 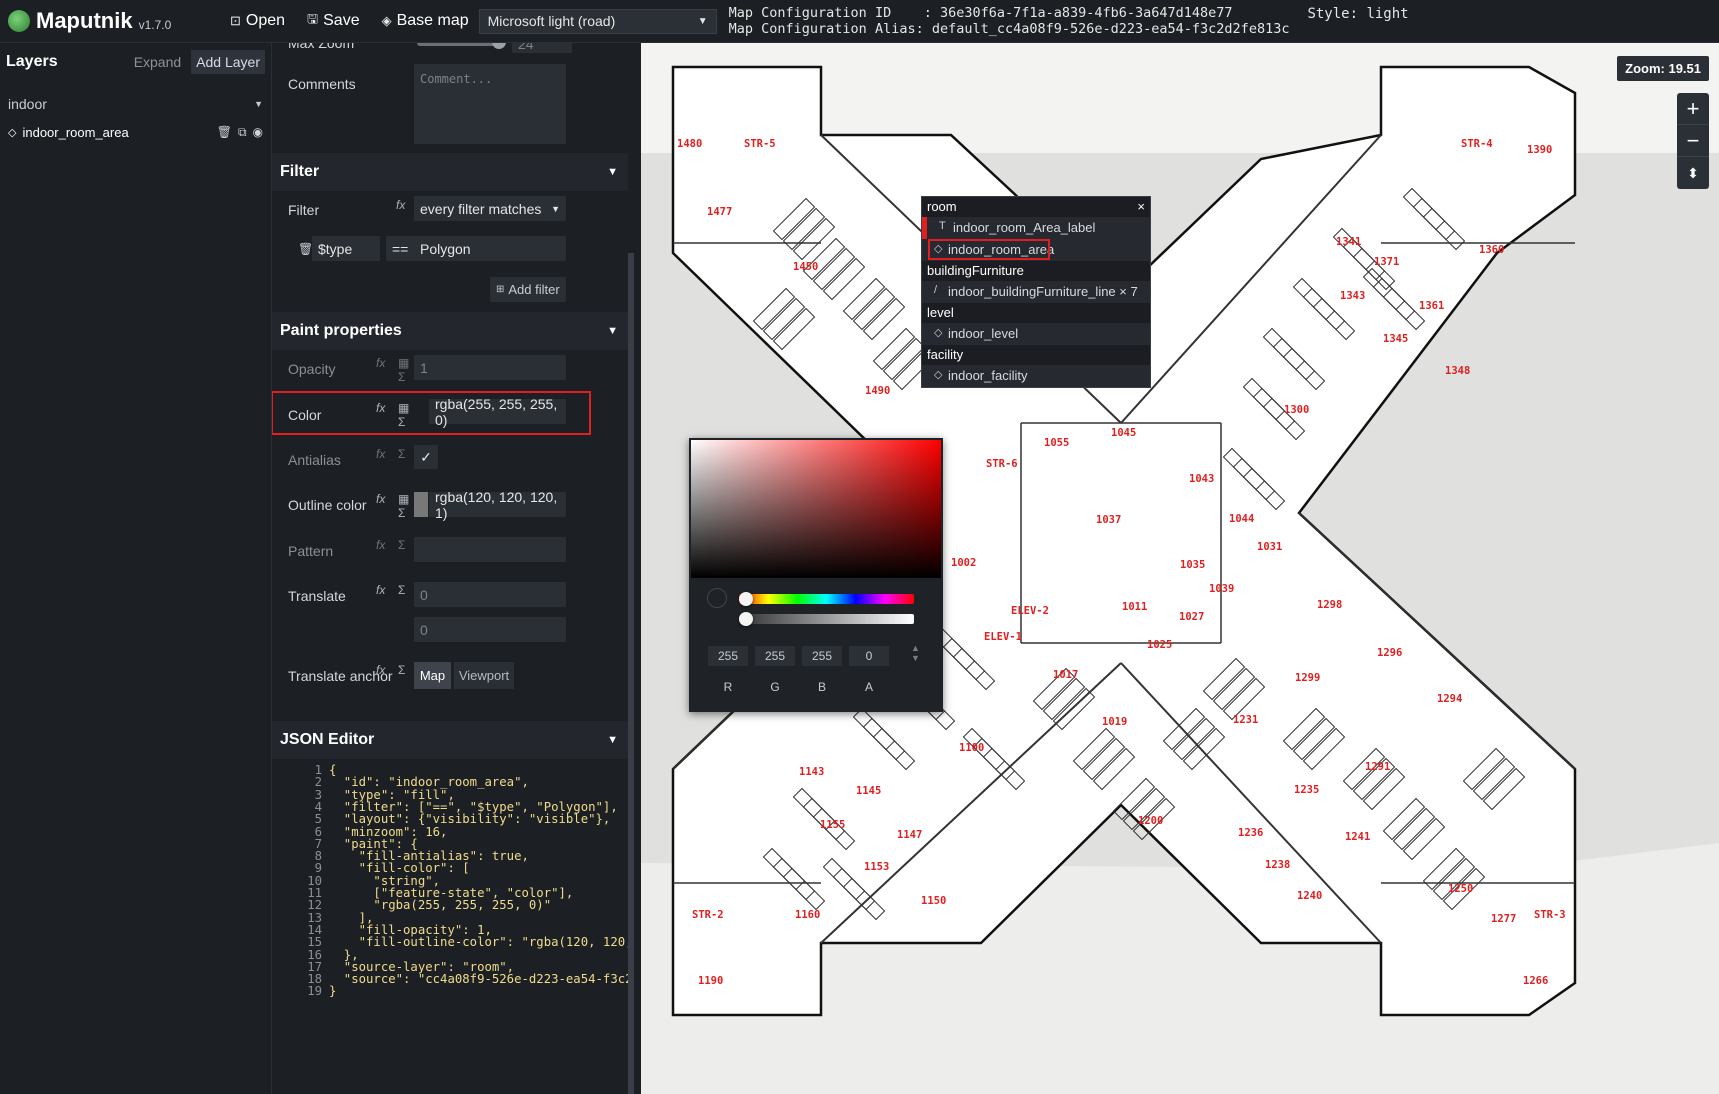 I want to click on room-label: 1044, so click(x=1241, y=519).